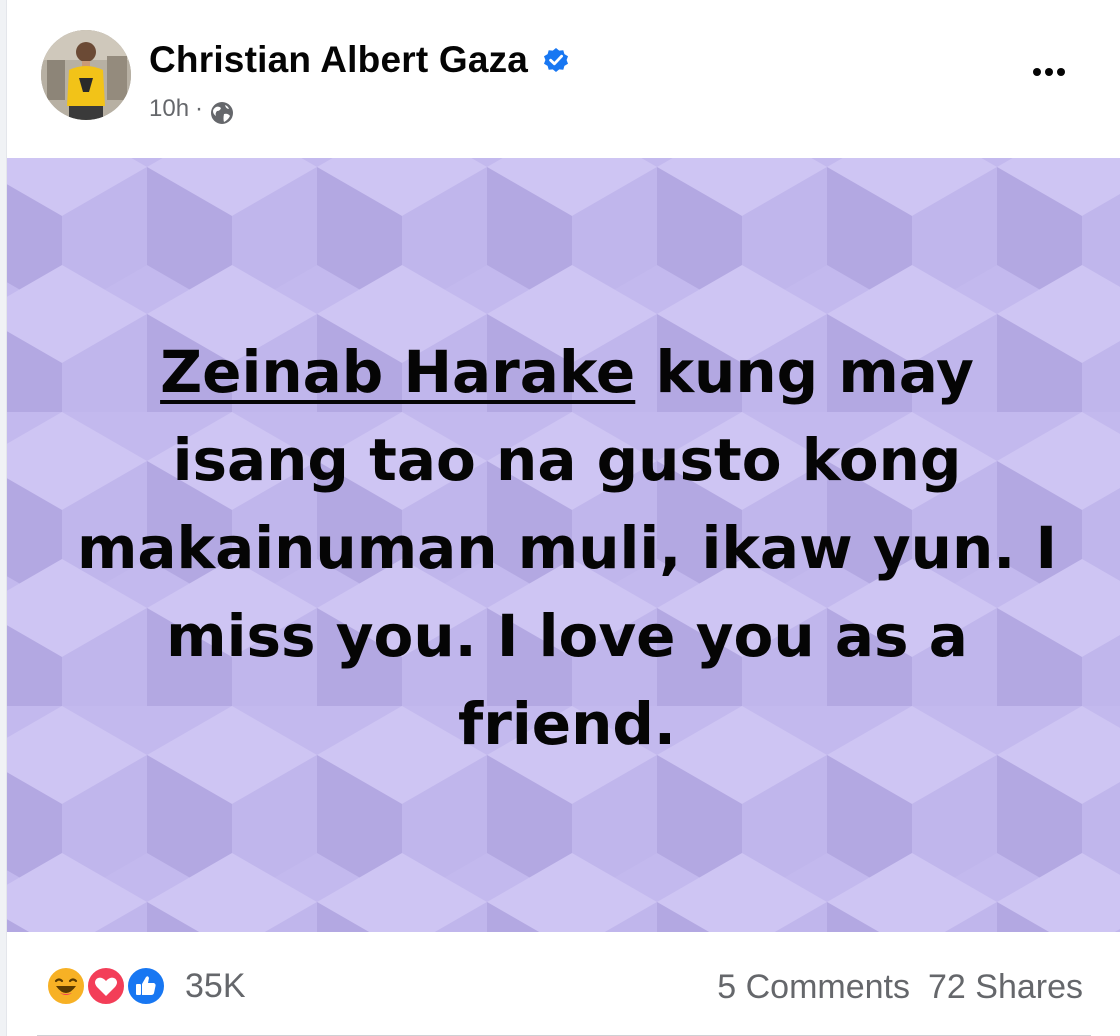  Describe the element at coordinates (169, 109) in the screenshot. I see `post-timestamp: 10h` at that location.